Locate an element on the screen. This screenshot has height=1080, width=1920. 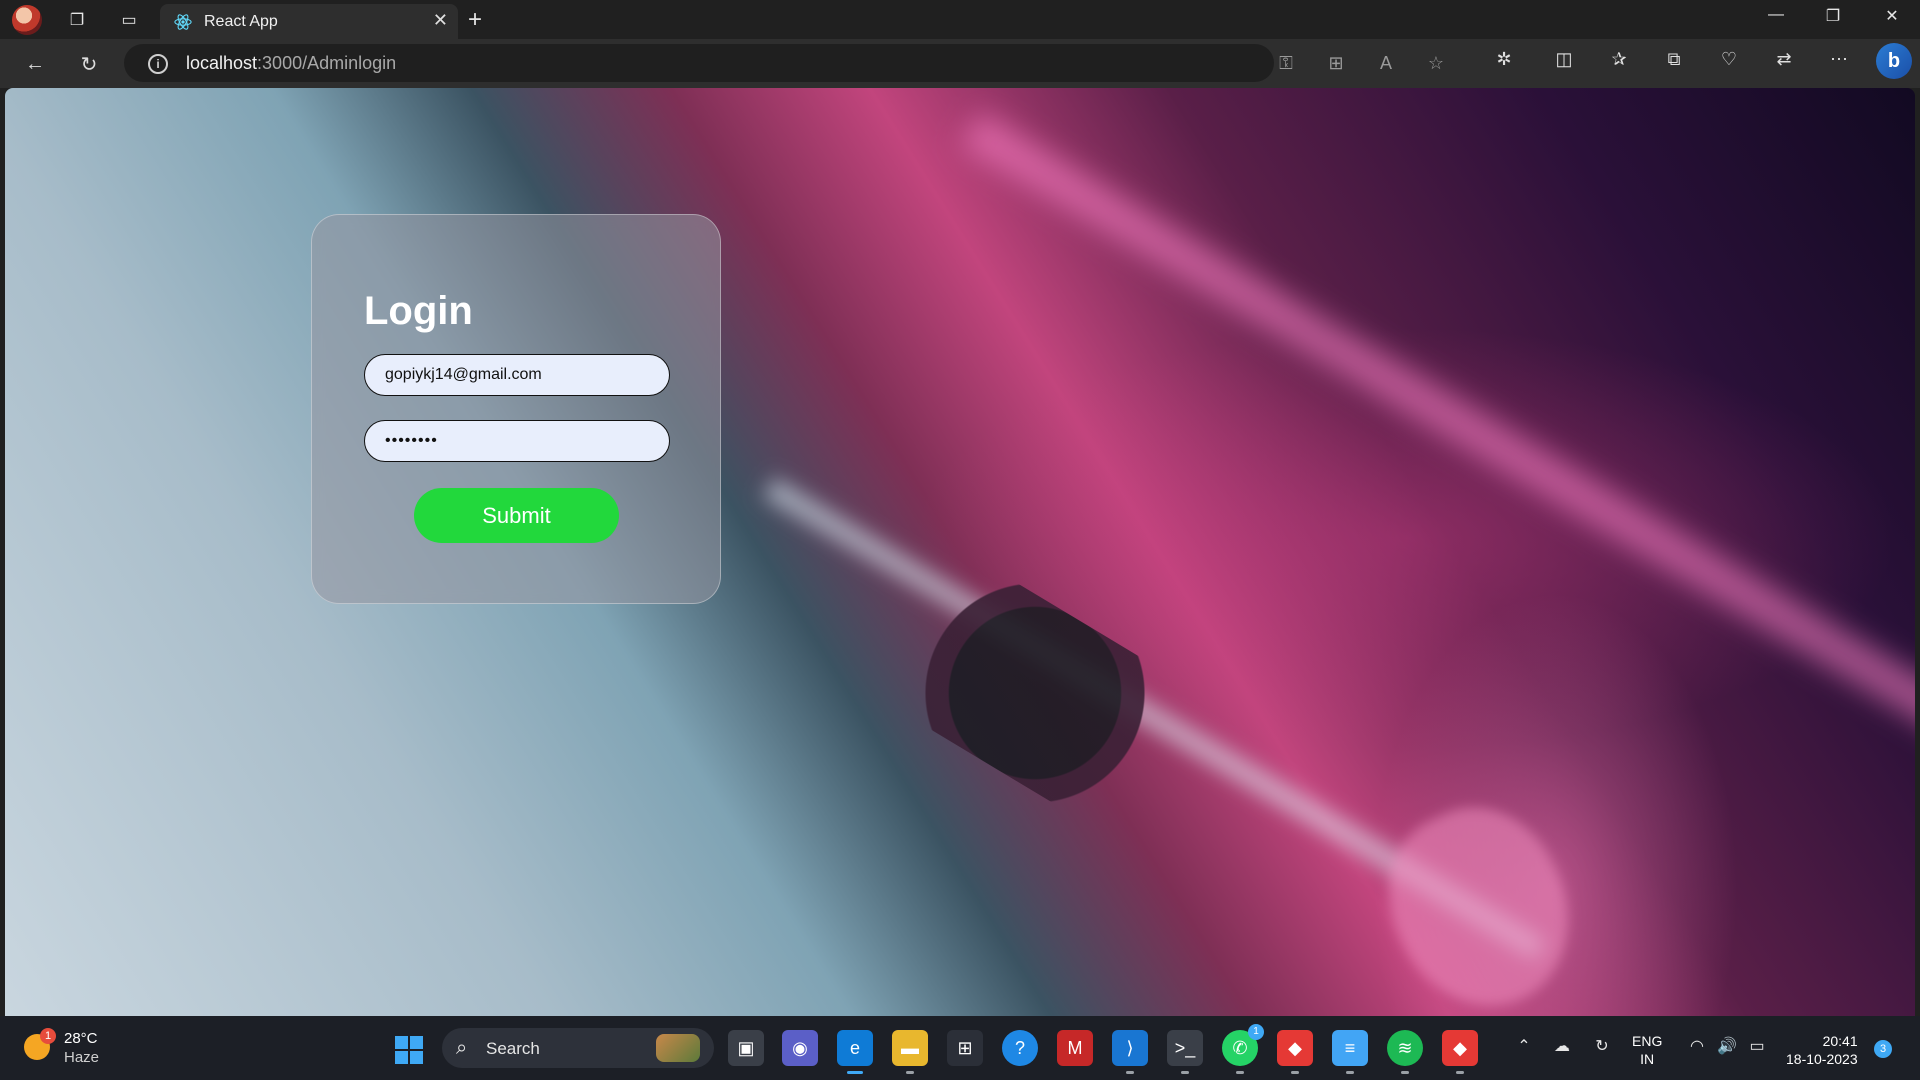
site-info-icon: i is located at coordinates (158, 64).